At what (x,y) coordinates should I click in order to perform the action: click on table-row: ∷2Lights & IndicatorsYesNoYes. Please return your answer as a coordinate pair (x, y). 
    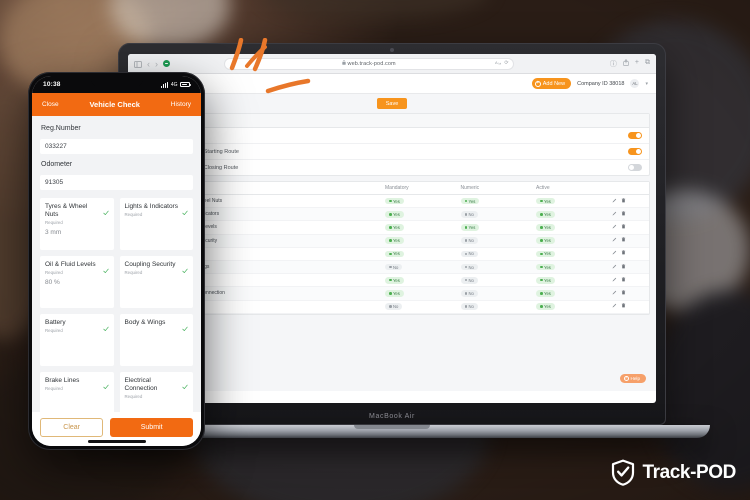
    Looking at the image, I should click on (392, 214).